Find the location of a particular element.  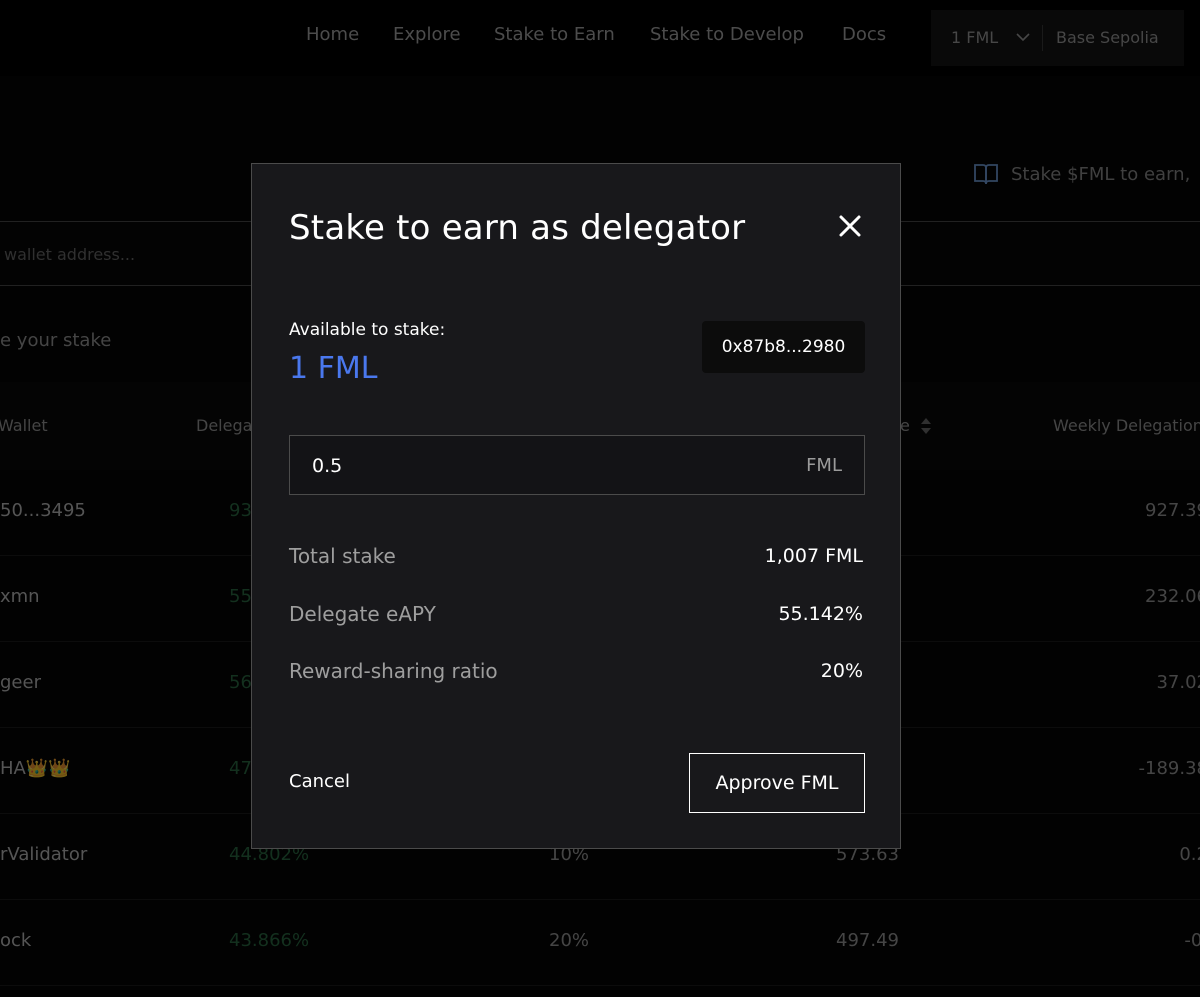

stake-info-link: Stake $FML to earn, is located at coordinates (1081, 174).